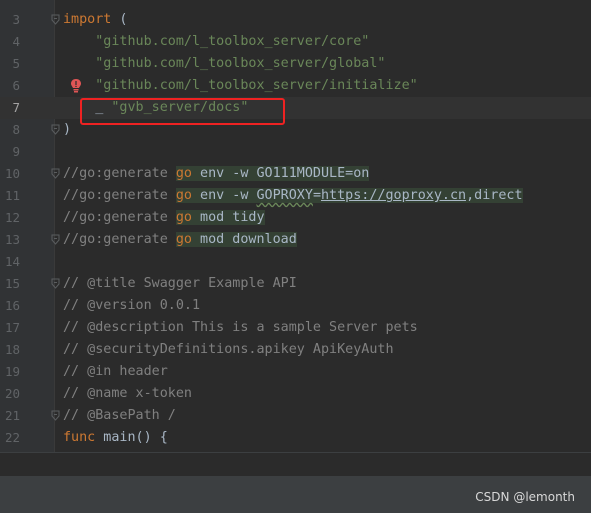  What do you see at coordinates (295, 218) in the screenshot?
I see `code-line: 12 //go:generate go mod tidy` at bounding box center [295, 218].